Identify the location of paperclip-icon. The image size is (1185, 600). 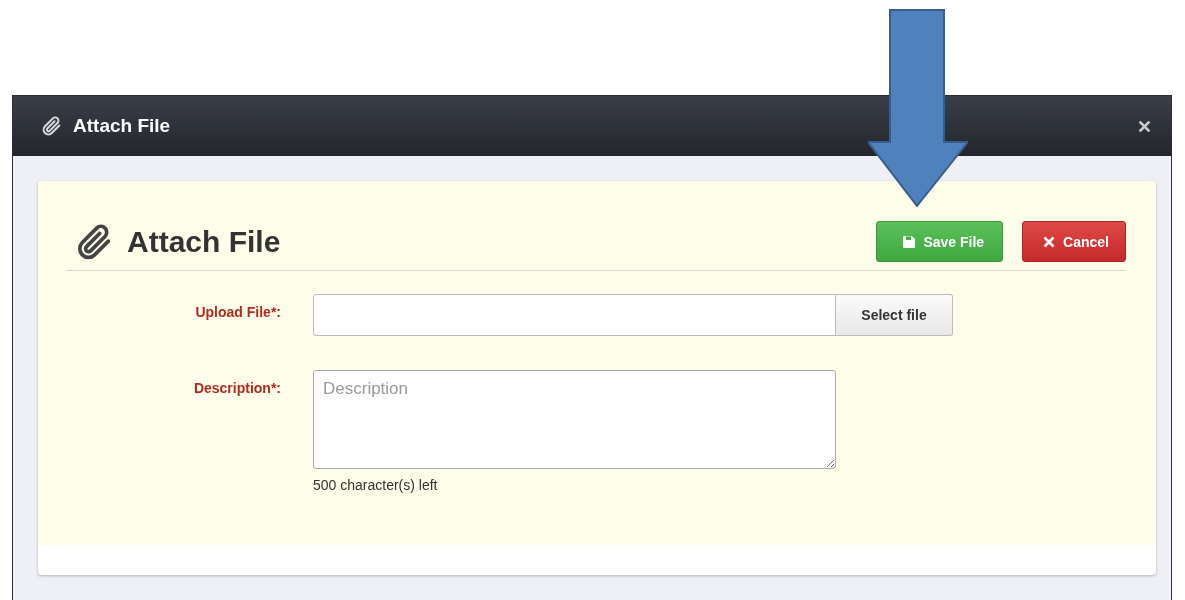
(52, 126).